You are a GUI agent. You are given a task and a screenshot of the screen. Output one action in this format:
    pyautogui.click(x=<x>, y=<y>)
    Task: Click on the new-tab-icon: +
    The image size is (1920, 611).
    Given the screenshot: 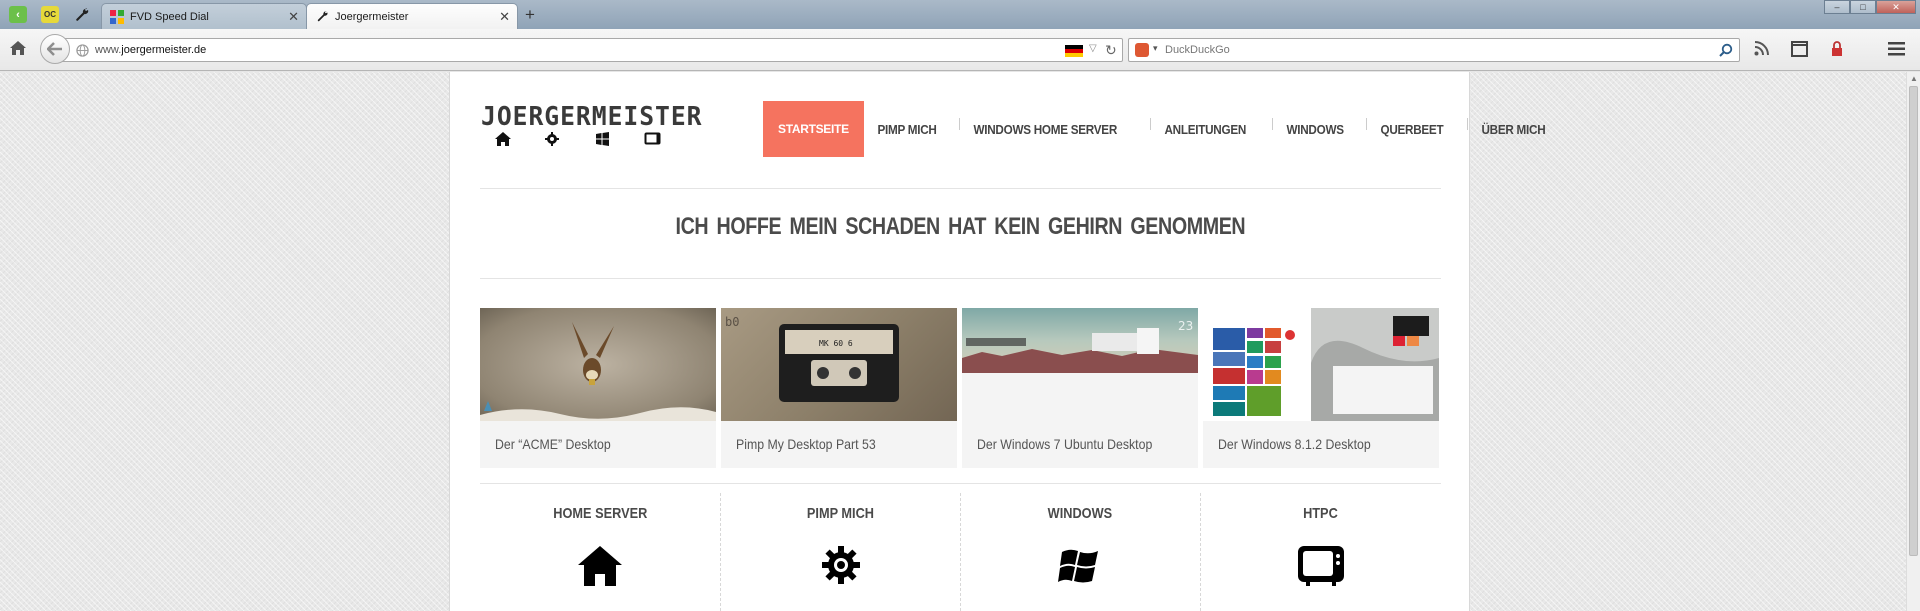 What is the action you would take?
    pyautogui.click(x=530, y=15)
    